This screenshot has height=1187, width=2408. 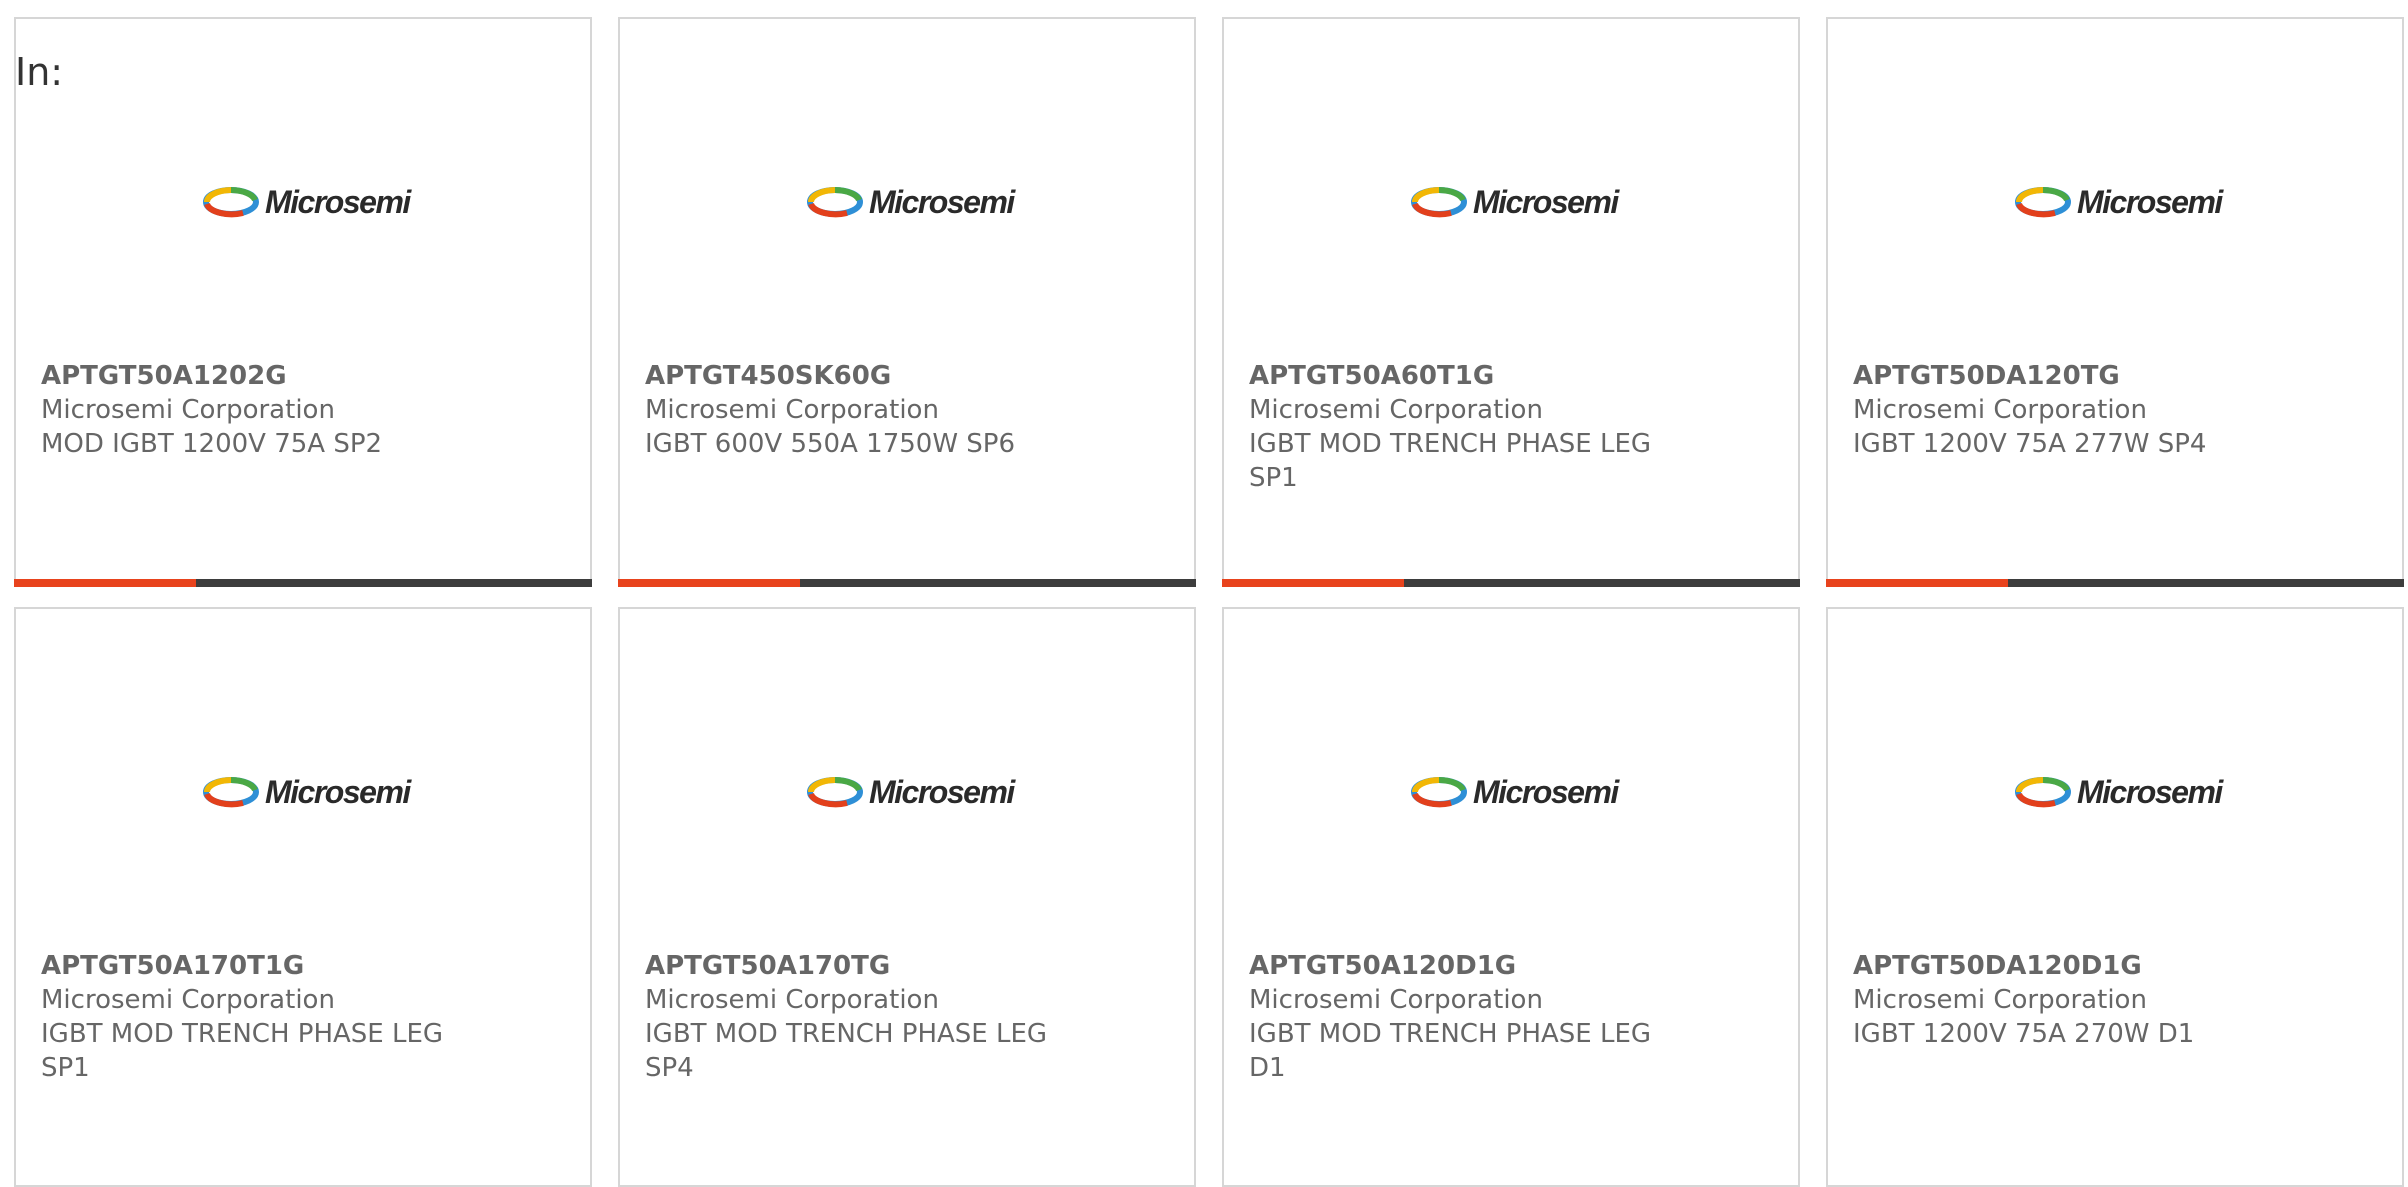 I want to click on product-description: MOD IGBT 1200V 75A SP2, so click(x=212, y=444).